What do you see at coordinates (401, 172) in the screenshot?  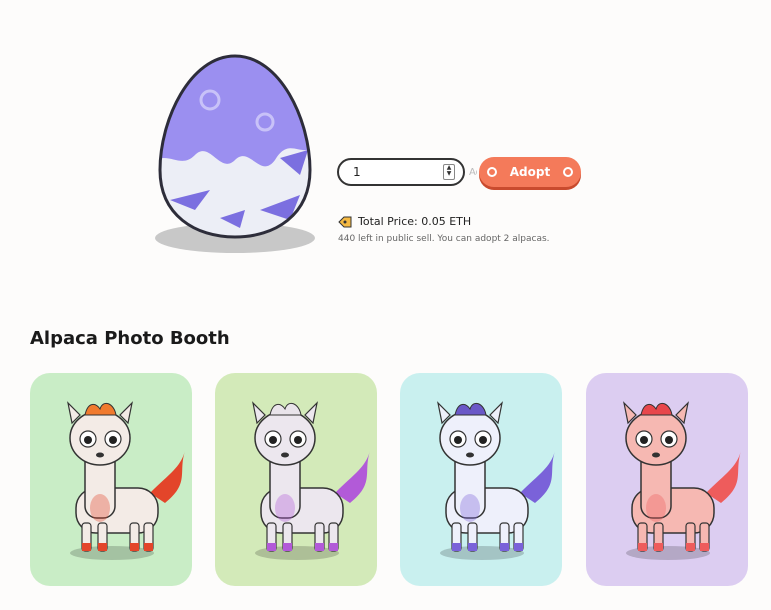 I see `quantity-input: 1 ▲ ▼` at bounding box center [401, 172].